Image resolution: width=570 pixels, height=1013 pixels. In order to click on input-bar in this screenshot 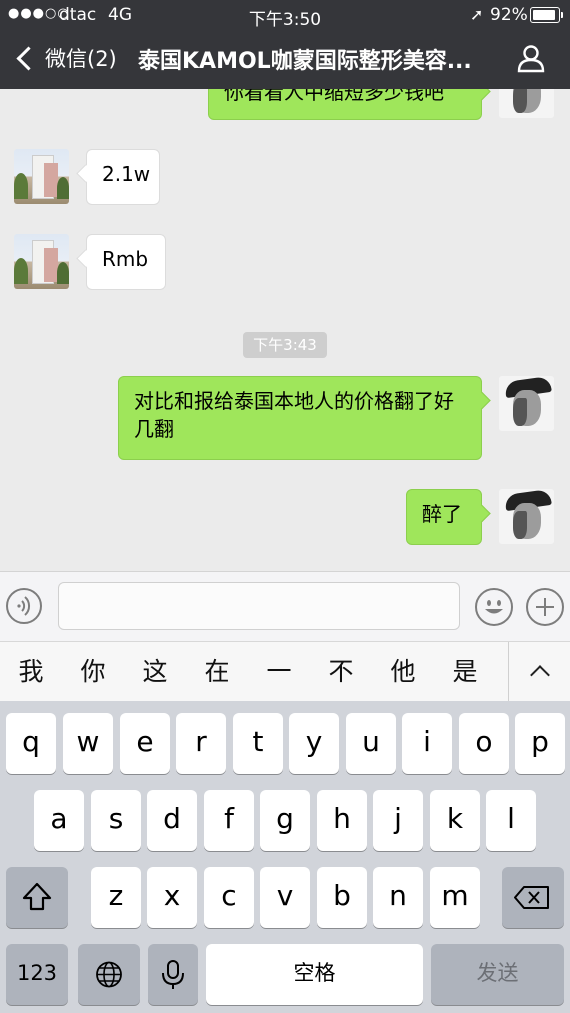, I will do `click(285, 606)`.